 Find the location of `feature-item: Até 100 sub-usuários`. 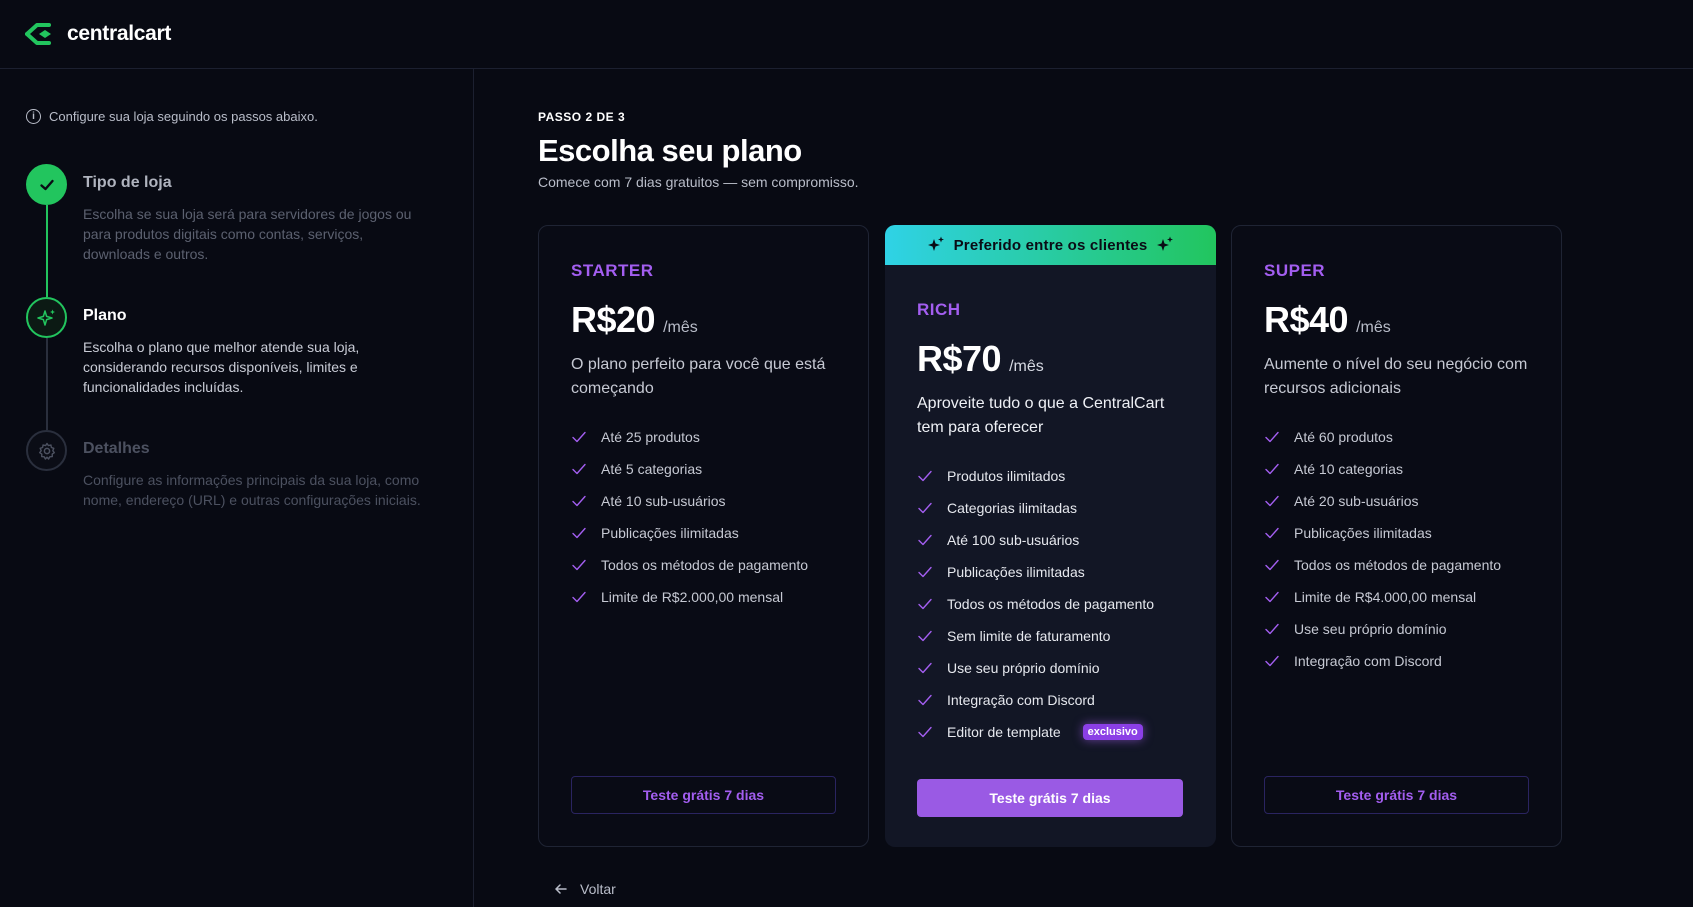

feature-item: Até 100 sub-usuários is located at coordinates (1050, 540).